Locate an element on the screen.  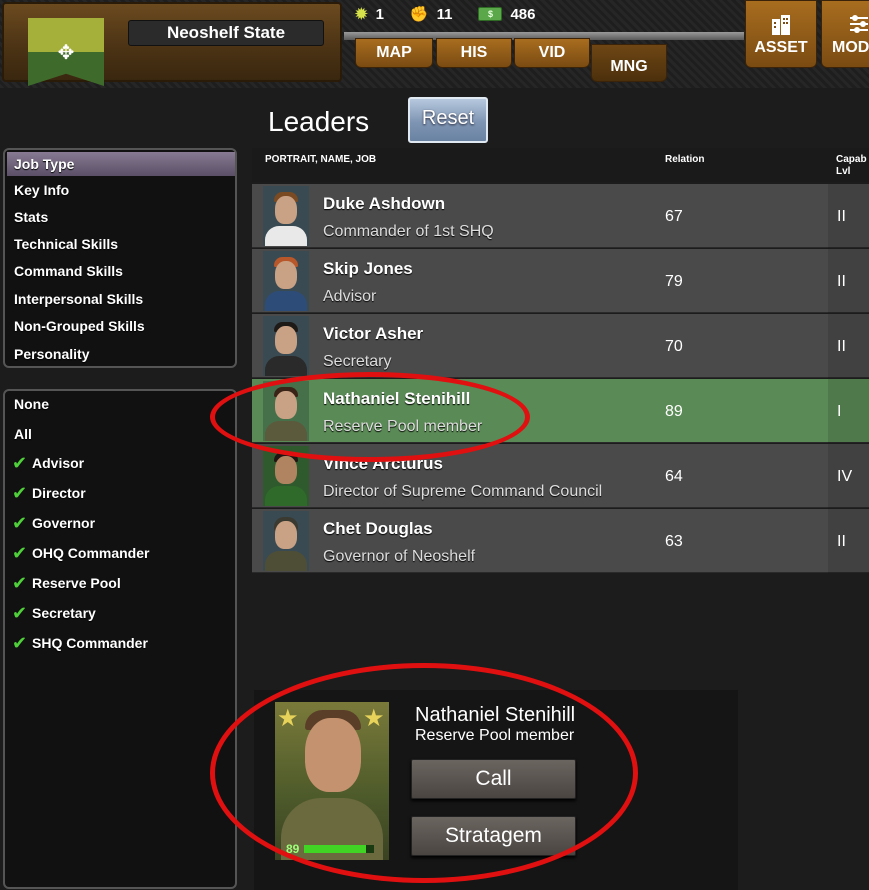
leader-job: Director of Supreme Command Council is located at coordinates (463, 491).